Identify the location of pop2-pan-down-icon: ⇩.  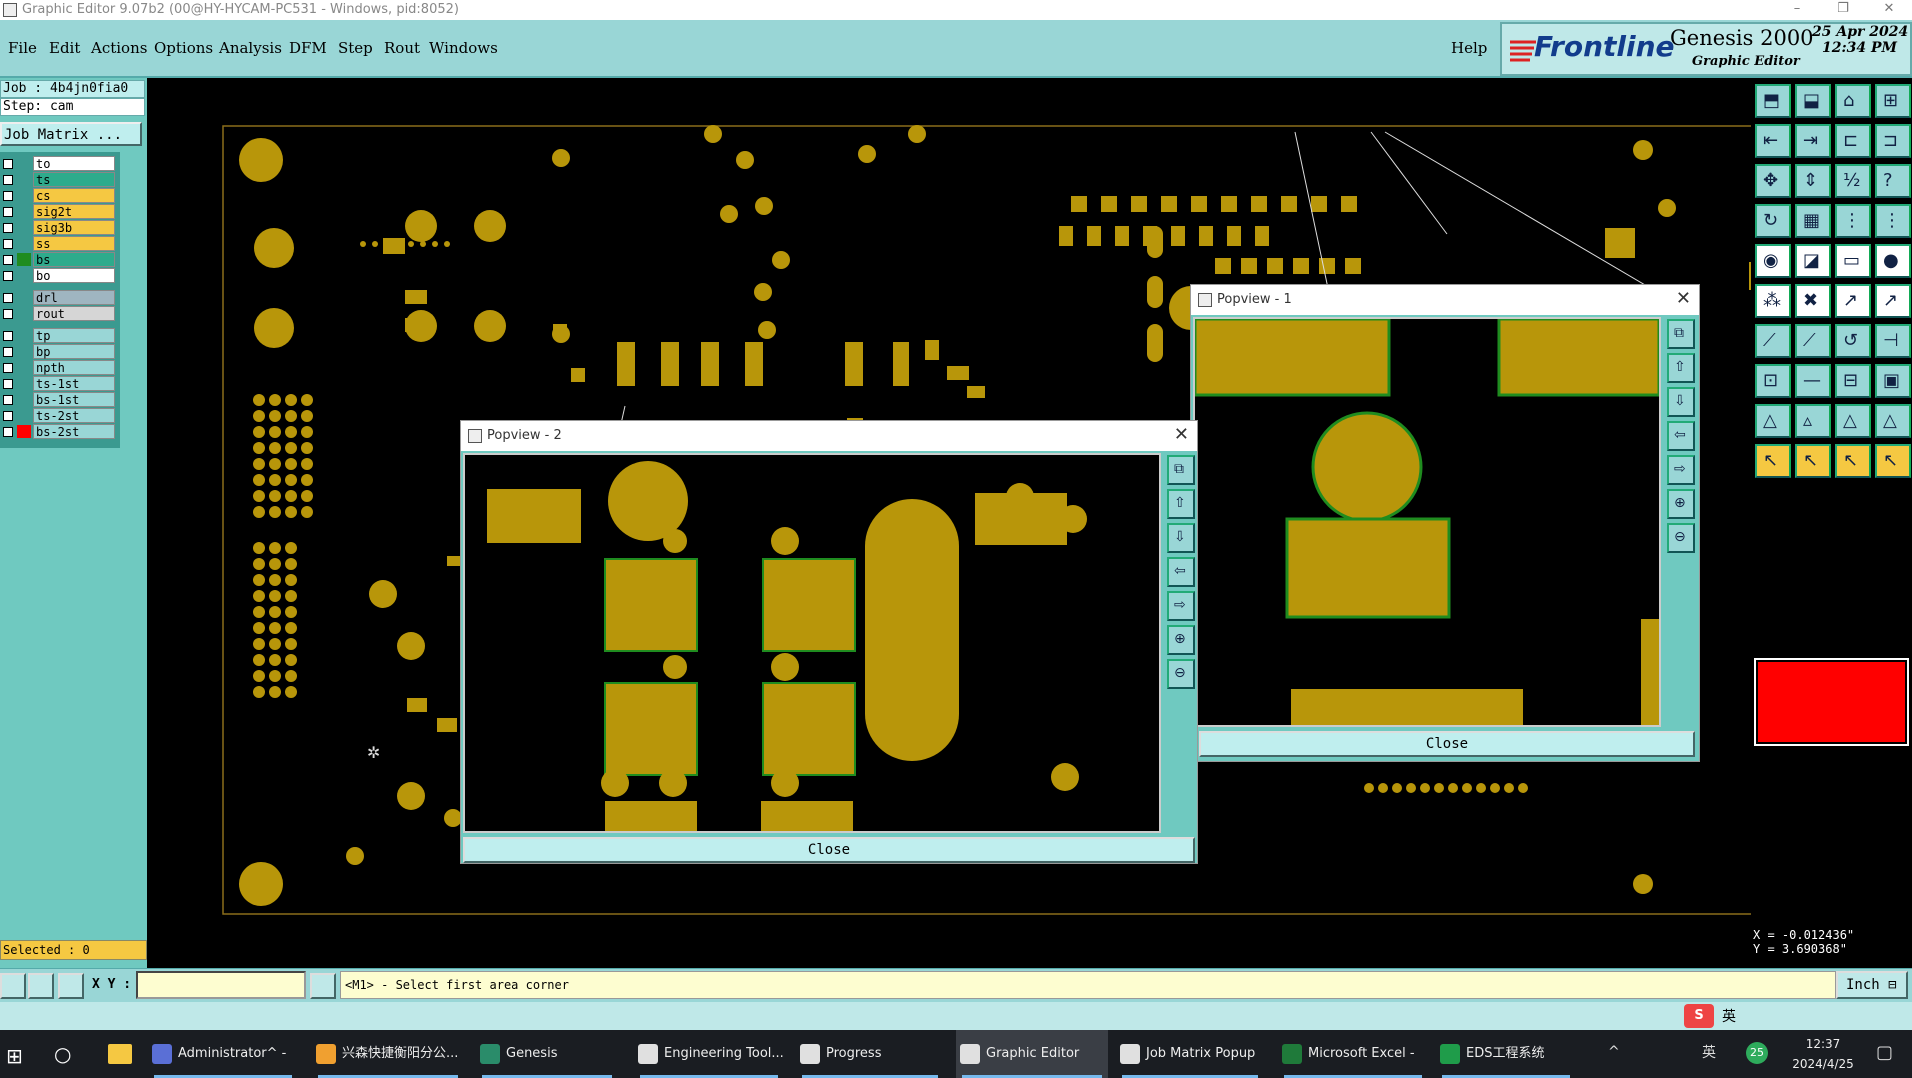
(1181, 538).